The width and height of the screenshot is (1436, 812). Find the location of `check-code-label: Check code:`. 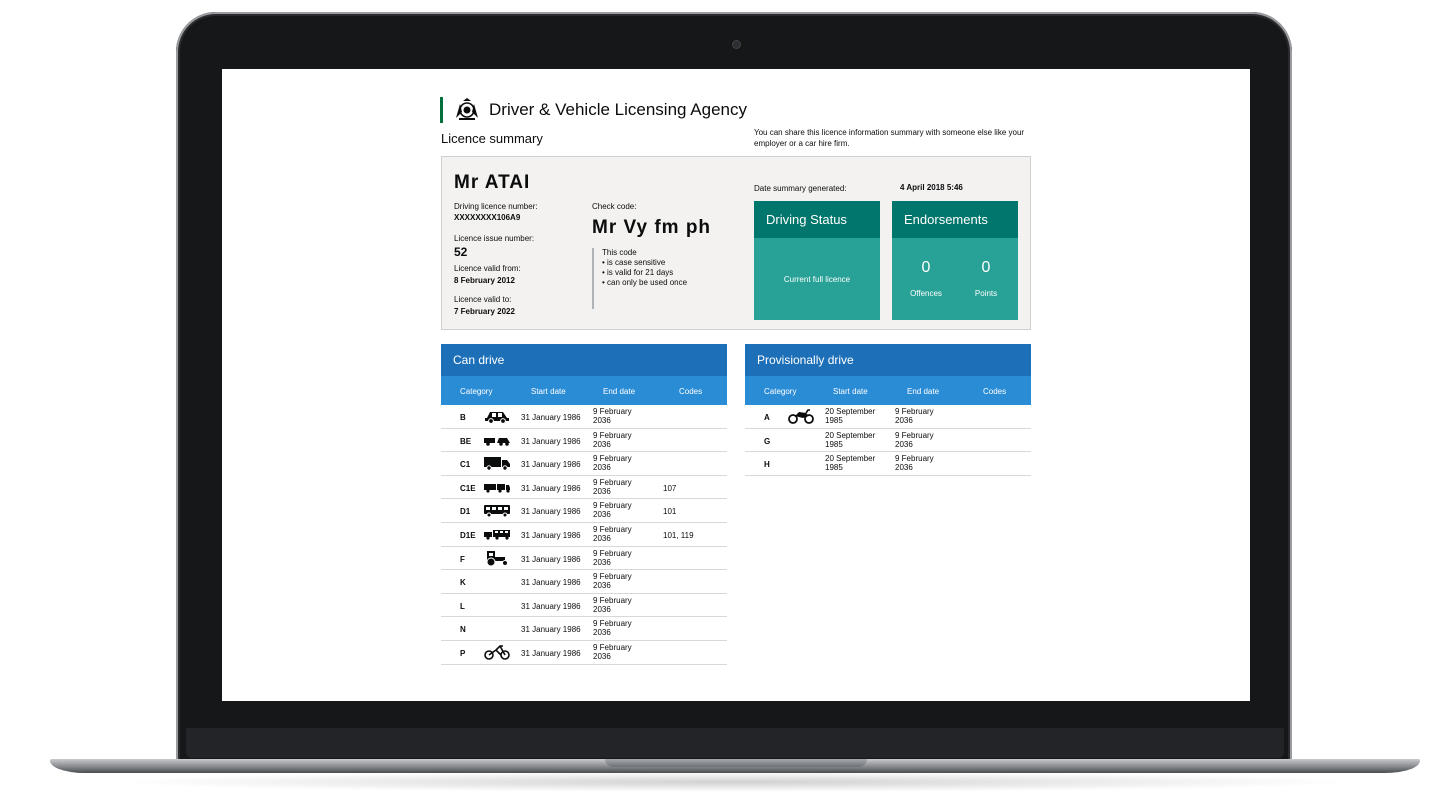

check-code-label: Check code: is located at coordinates (614, 206).